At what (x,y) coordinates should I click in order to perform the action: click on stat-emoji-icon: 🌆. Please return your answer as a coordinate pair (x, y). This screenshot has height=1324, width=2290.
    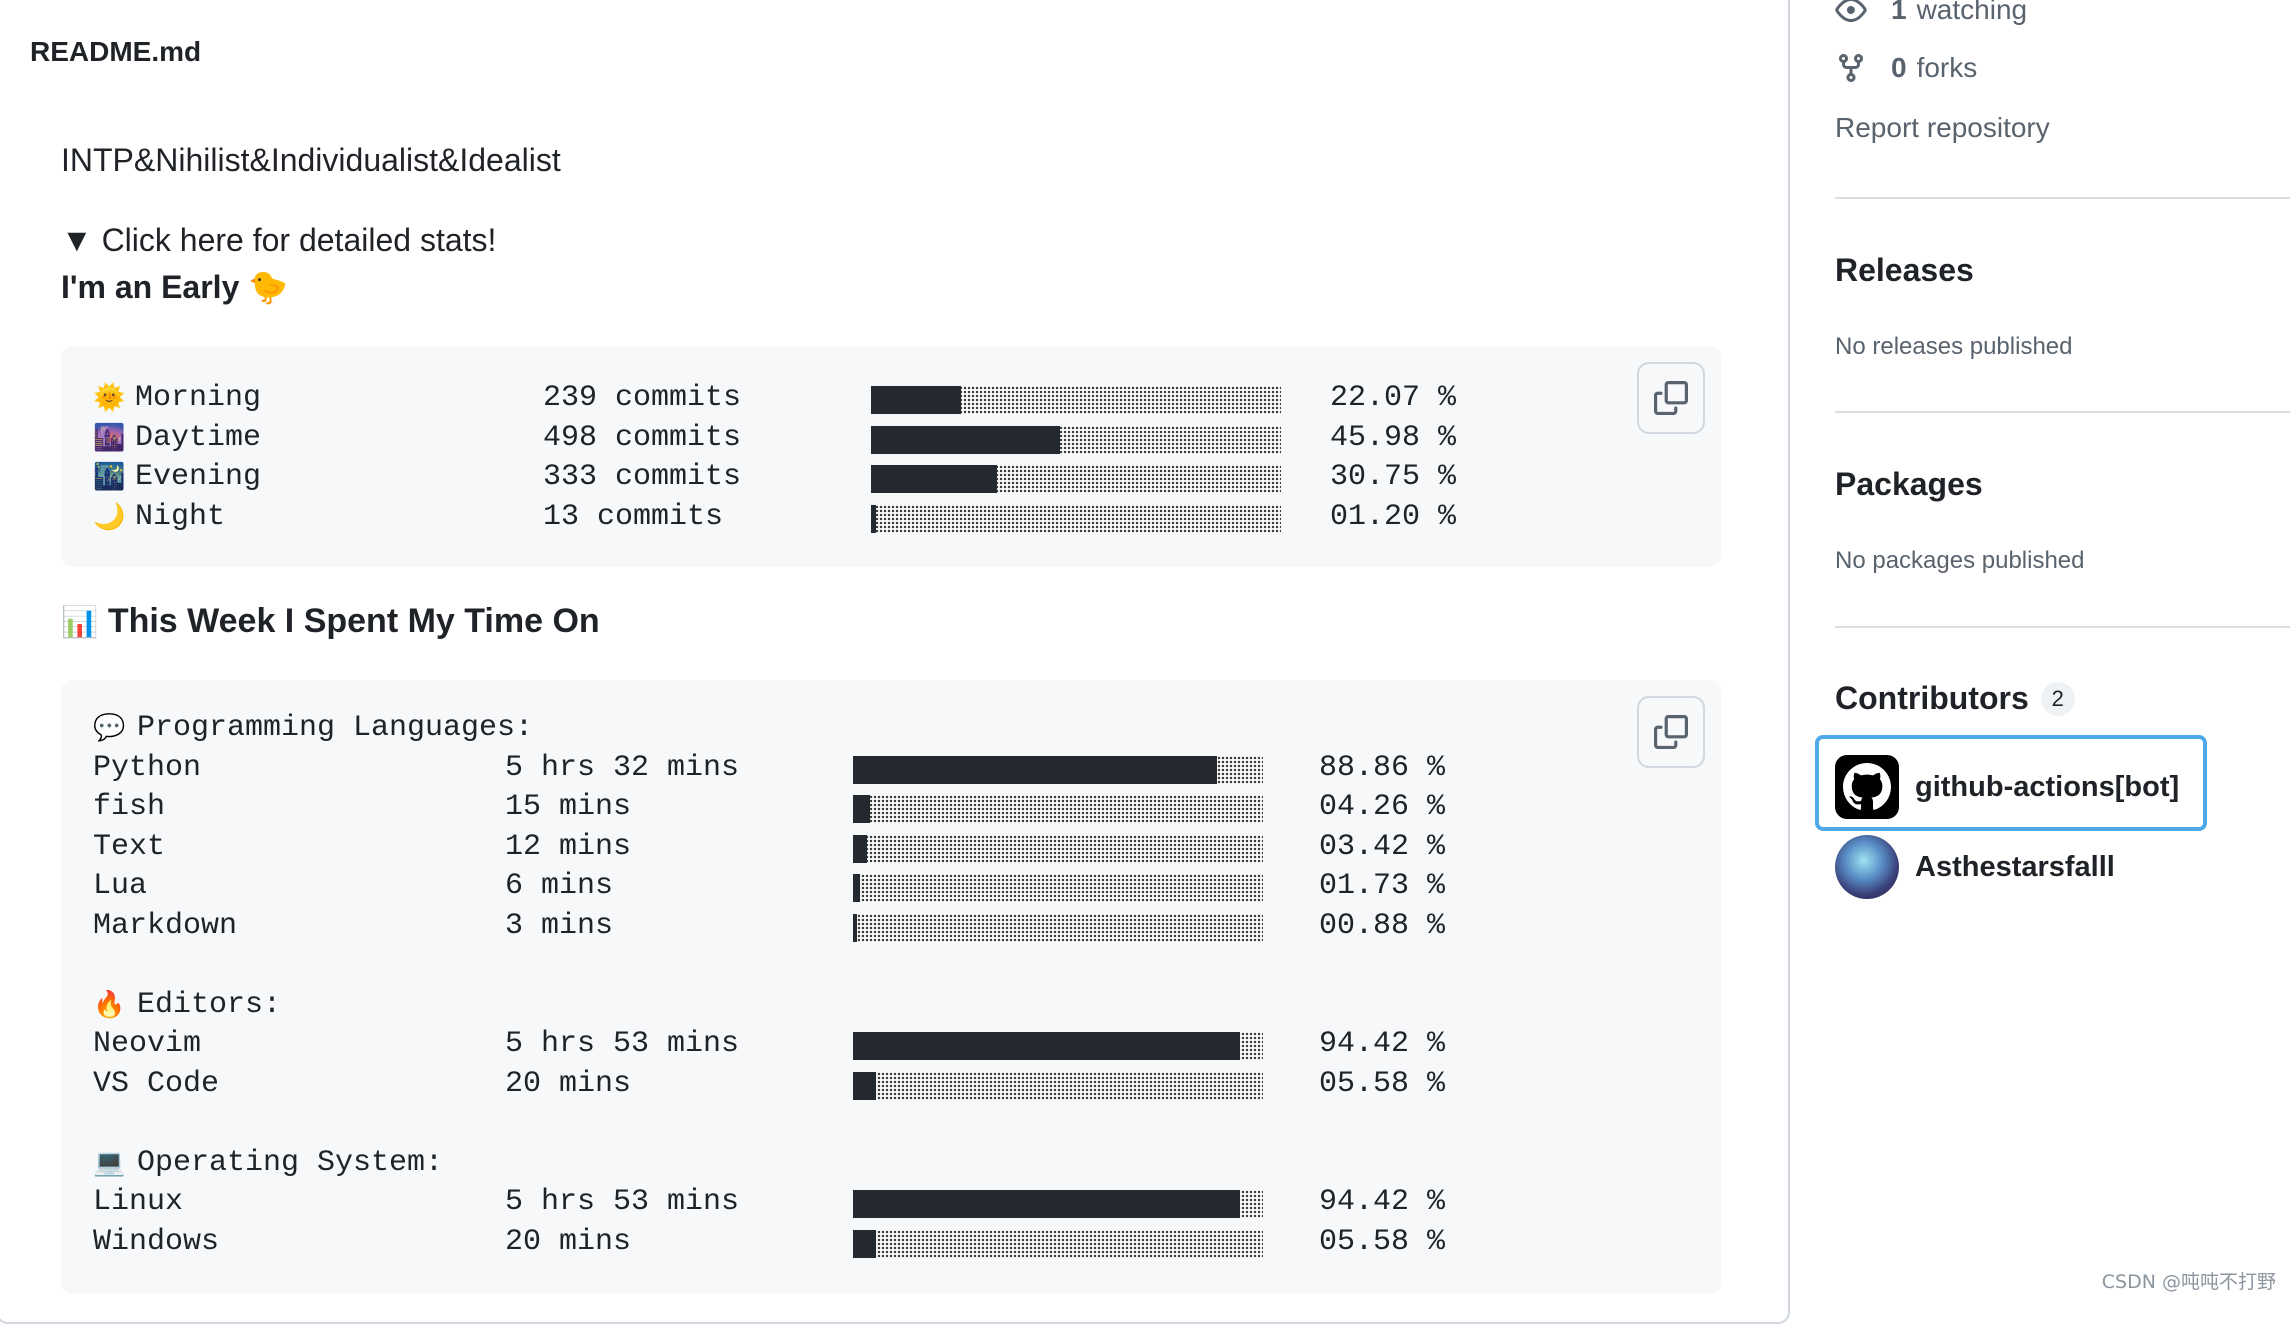
    Looking at the image, I should click on (109, 437).